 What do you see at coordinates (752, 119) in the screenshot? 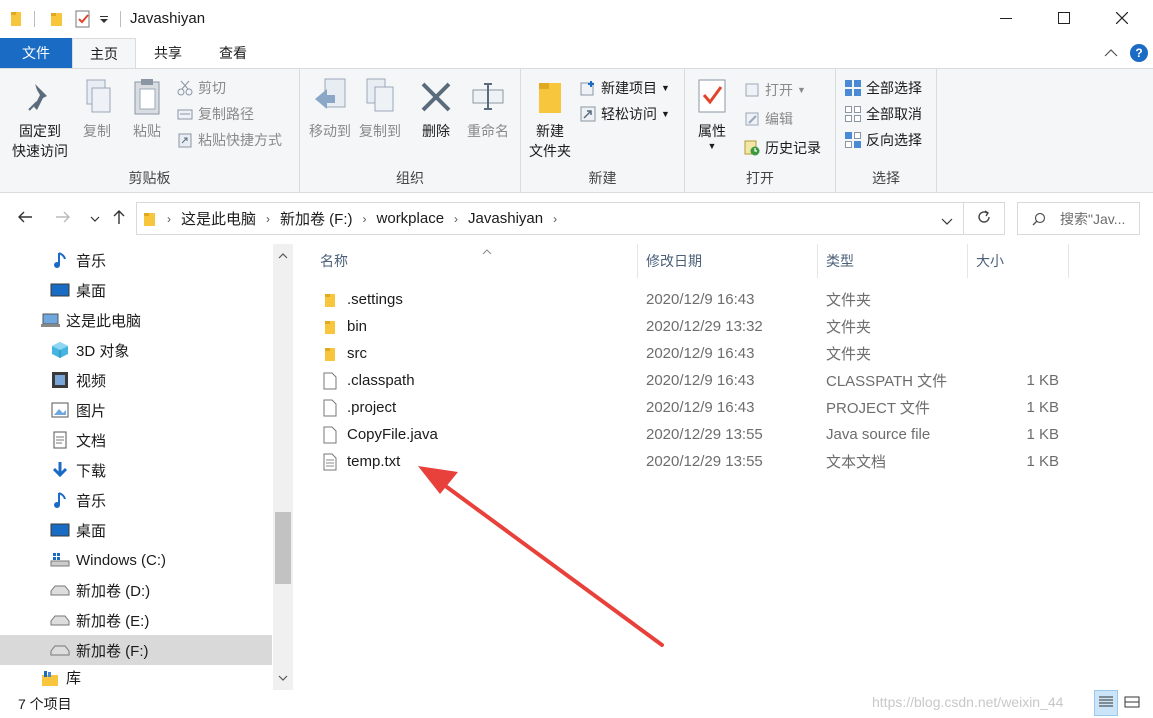
I see `edit-icon` at bounding box center [752, 119].